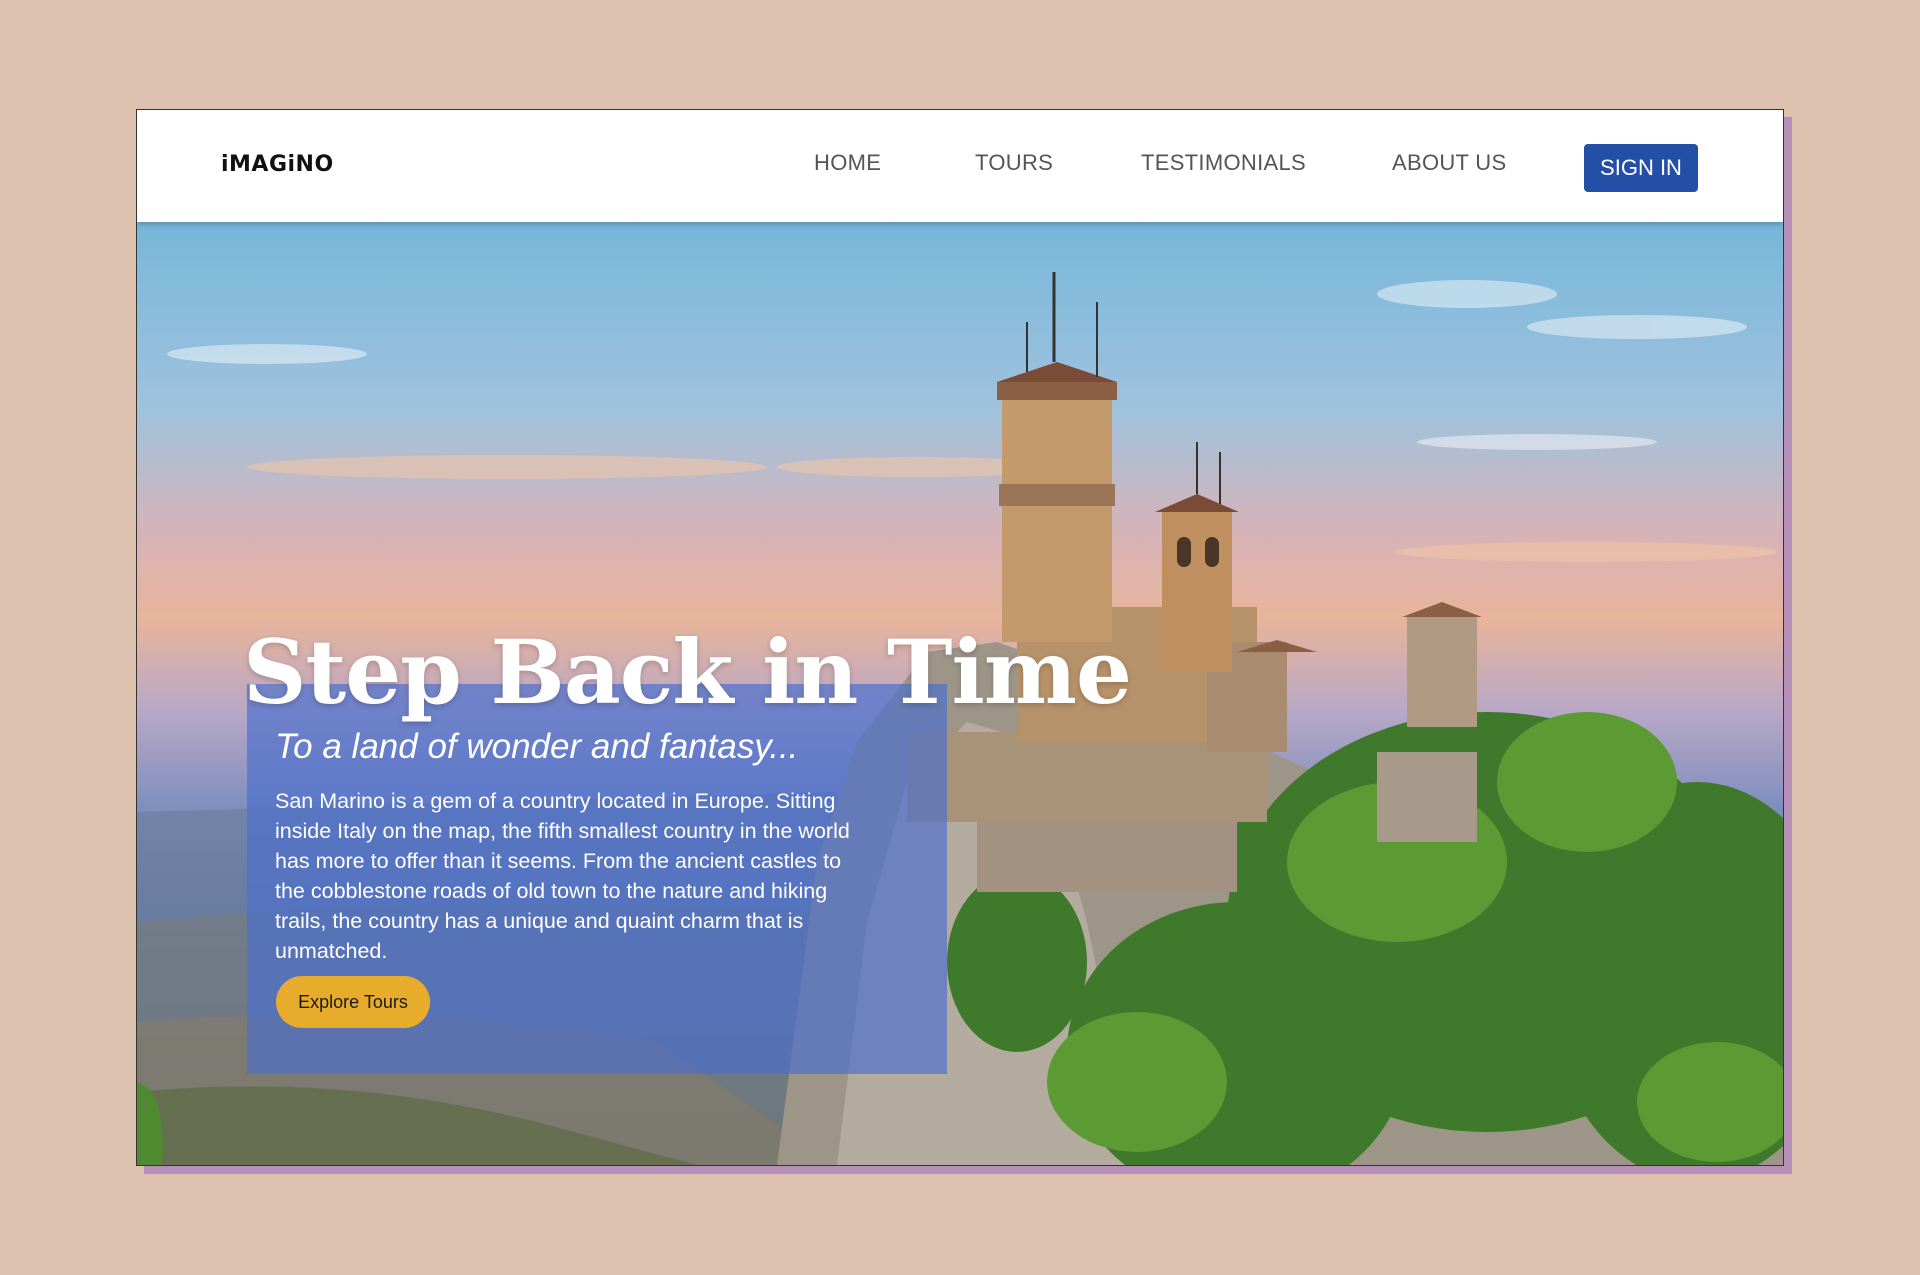 This screenshot has height=1275, width=1920. Describe the element at coordinates (1641, 168) in the screenshot. I see `sign-in-button: SIGN IN` at that location.